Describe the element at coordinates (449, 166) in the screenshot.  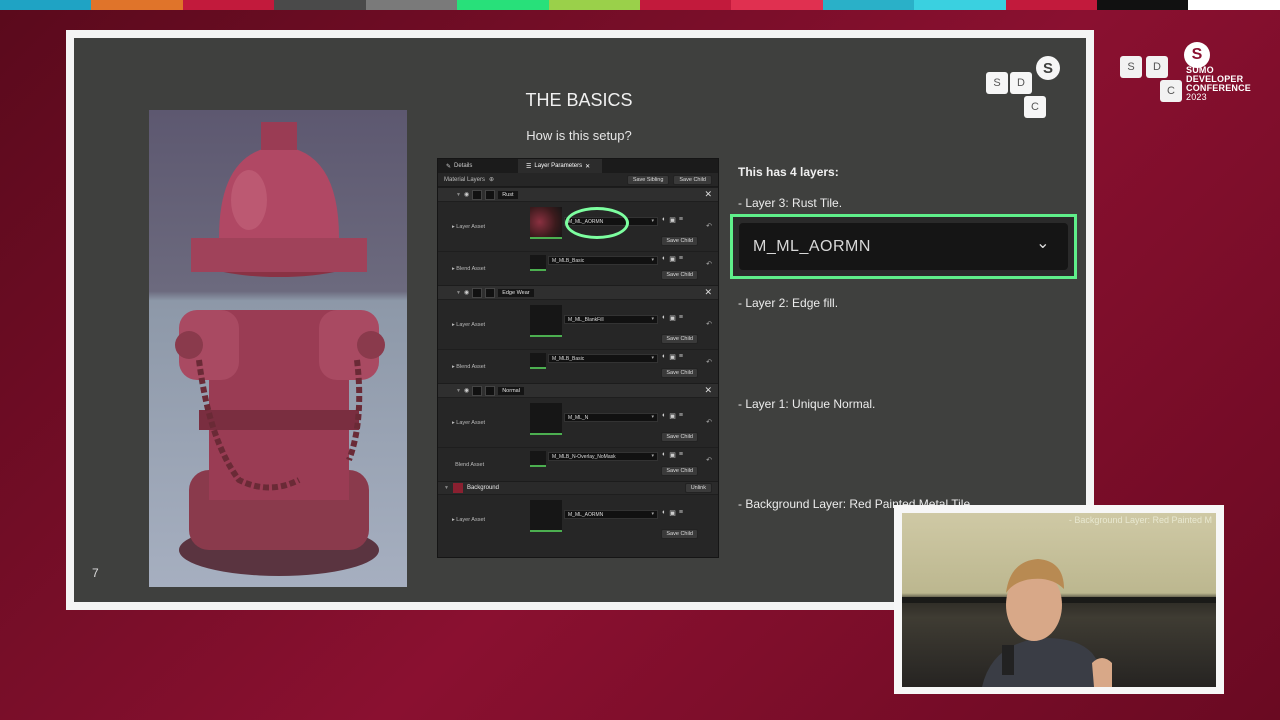
I see `pencil-icon: ✎` at that location.